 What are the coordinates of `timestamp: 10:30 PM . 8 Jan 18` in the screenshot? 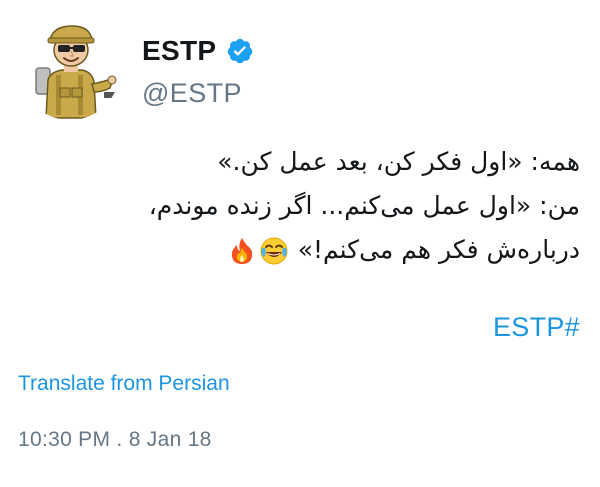 It's located at (115, 440).